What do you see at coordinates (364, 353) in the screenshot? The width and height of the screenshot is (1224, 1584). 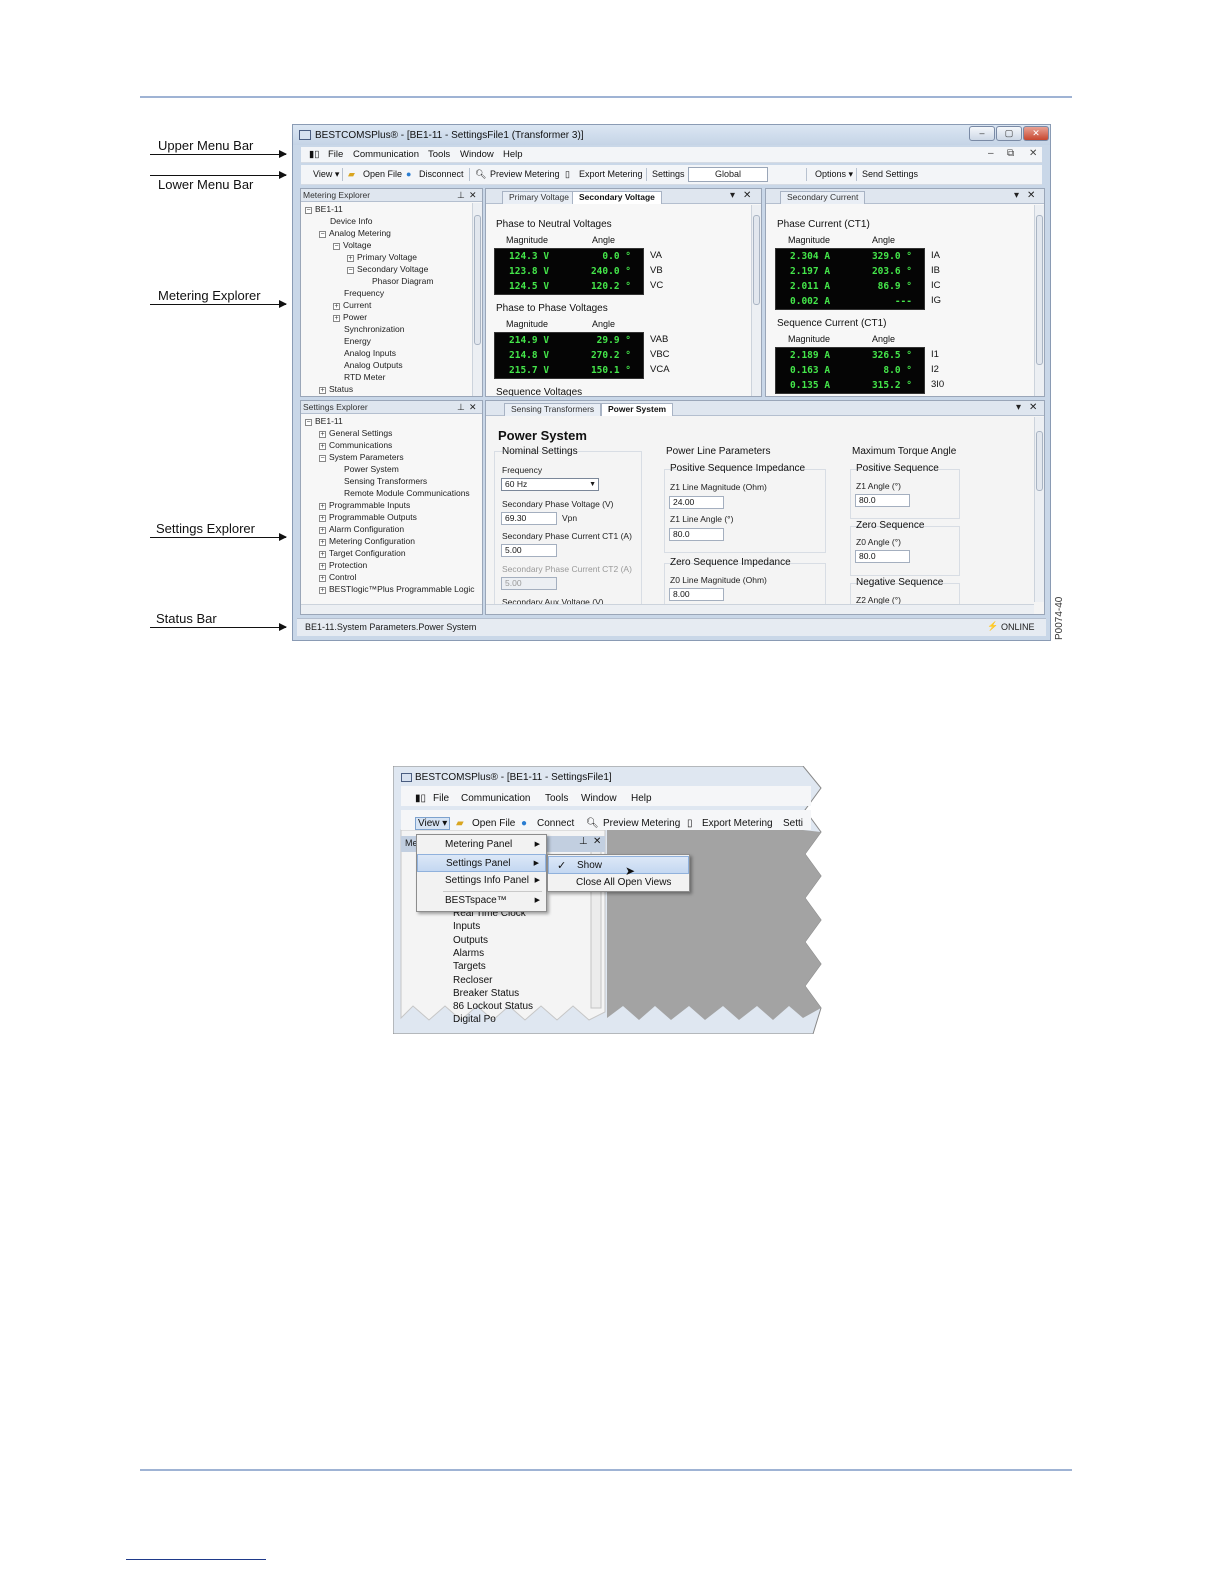 I see `tree-node: Analog Inputs` at bounding box center [364, 353].